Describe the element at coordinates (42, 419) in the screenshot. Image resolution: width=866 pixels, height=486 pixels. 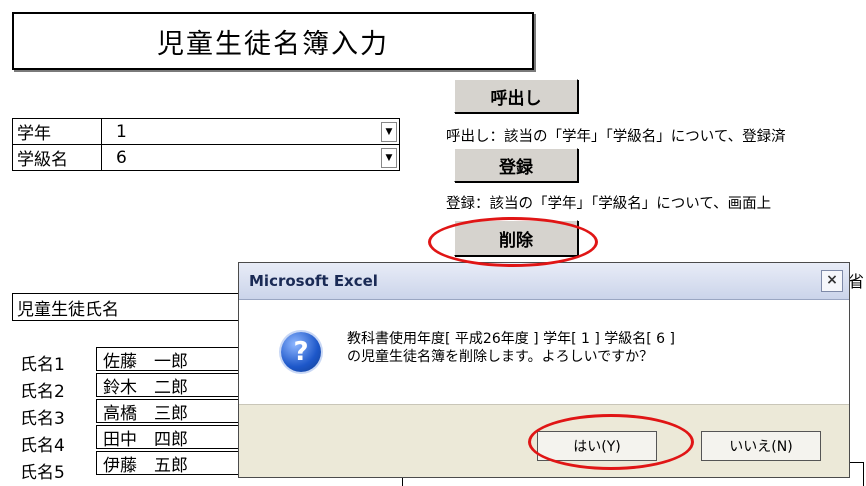
I see `student-label-3: 氏名3` at that location.